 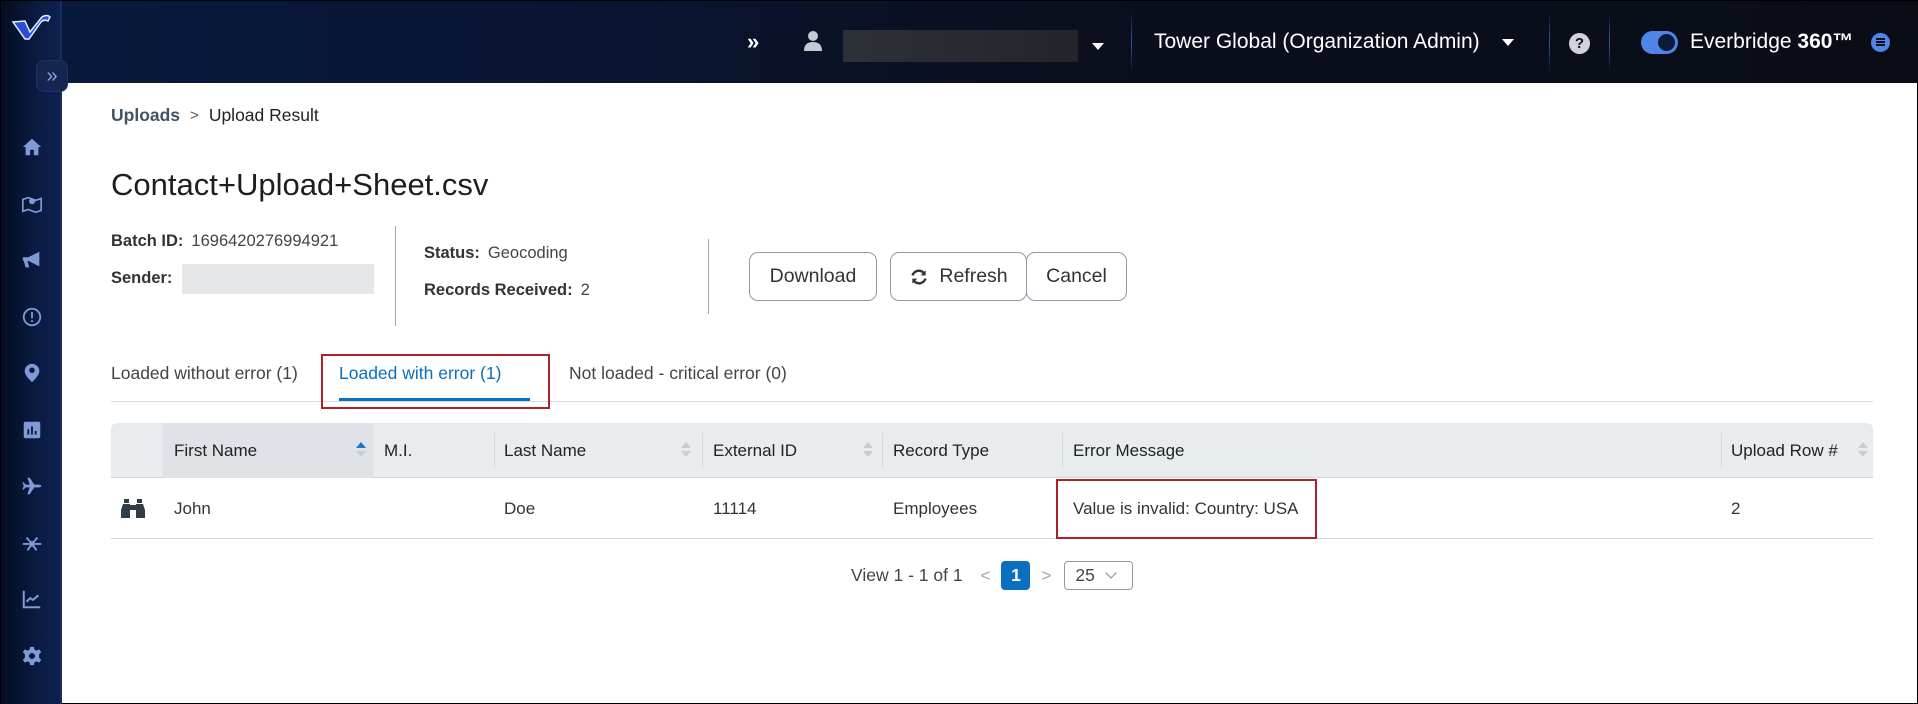 I want to click on help-button: ?, so click(x=1579, y=43).